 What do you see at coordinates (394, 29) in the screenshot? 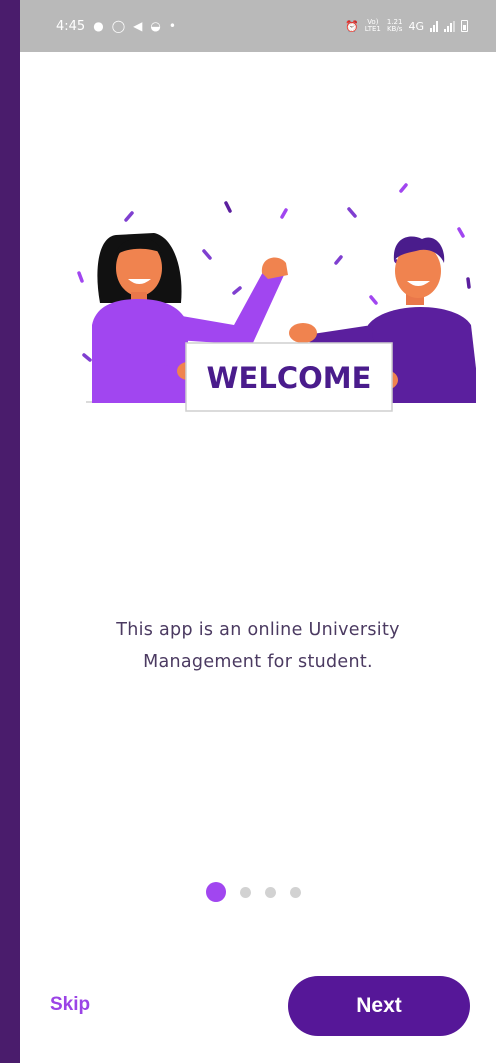
I see `speed-unit: KB/s` at bounding box center [394, 29].